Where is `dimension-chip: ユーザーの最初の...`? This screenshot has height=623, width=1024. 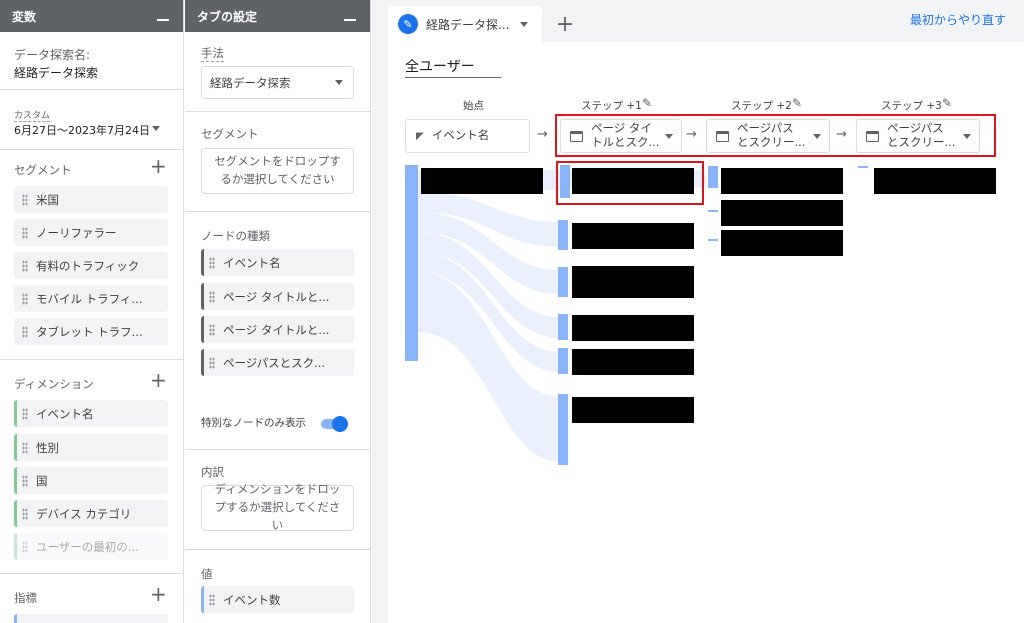
dimension-chip: ユーザーの最初の... is located at coordinates (91, 546).